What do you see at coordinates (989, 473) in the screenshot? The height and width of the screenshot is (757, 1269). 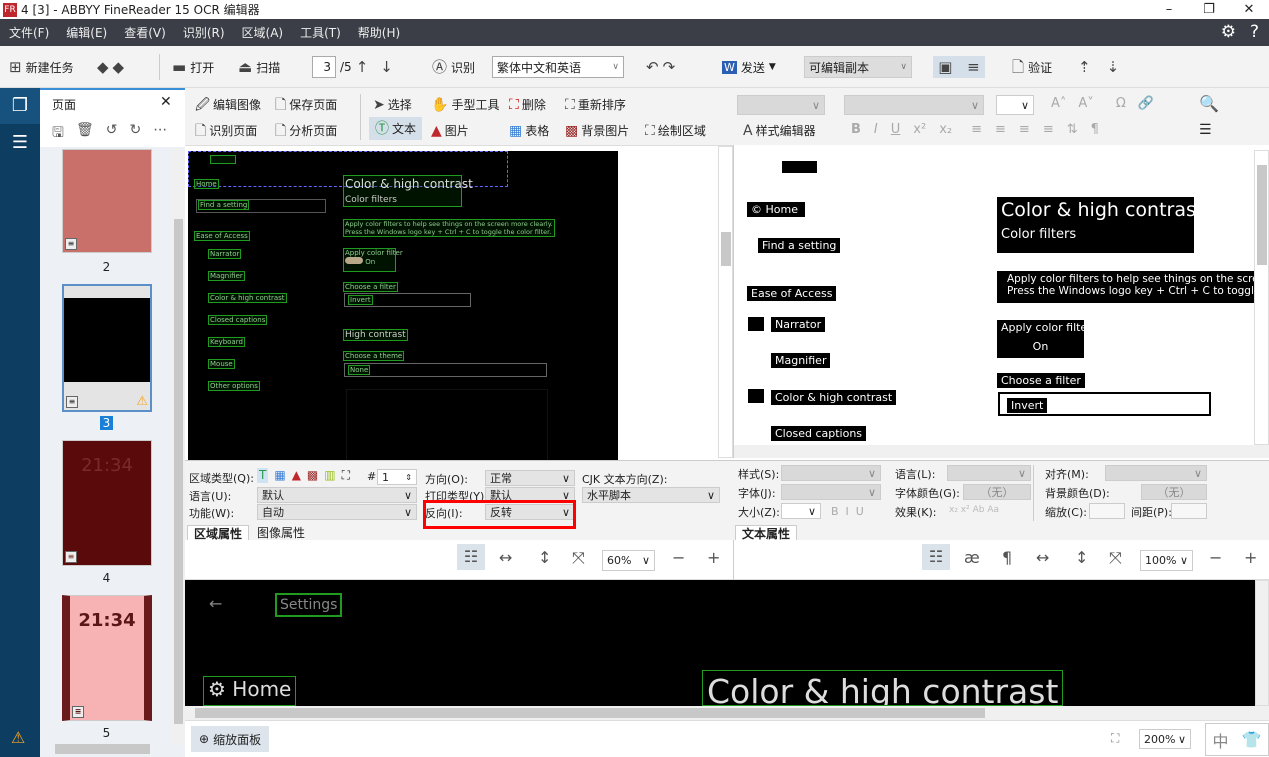 I see `text-language-select: ∨` at bounding box center [989, 473].